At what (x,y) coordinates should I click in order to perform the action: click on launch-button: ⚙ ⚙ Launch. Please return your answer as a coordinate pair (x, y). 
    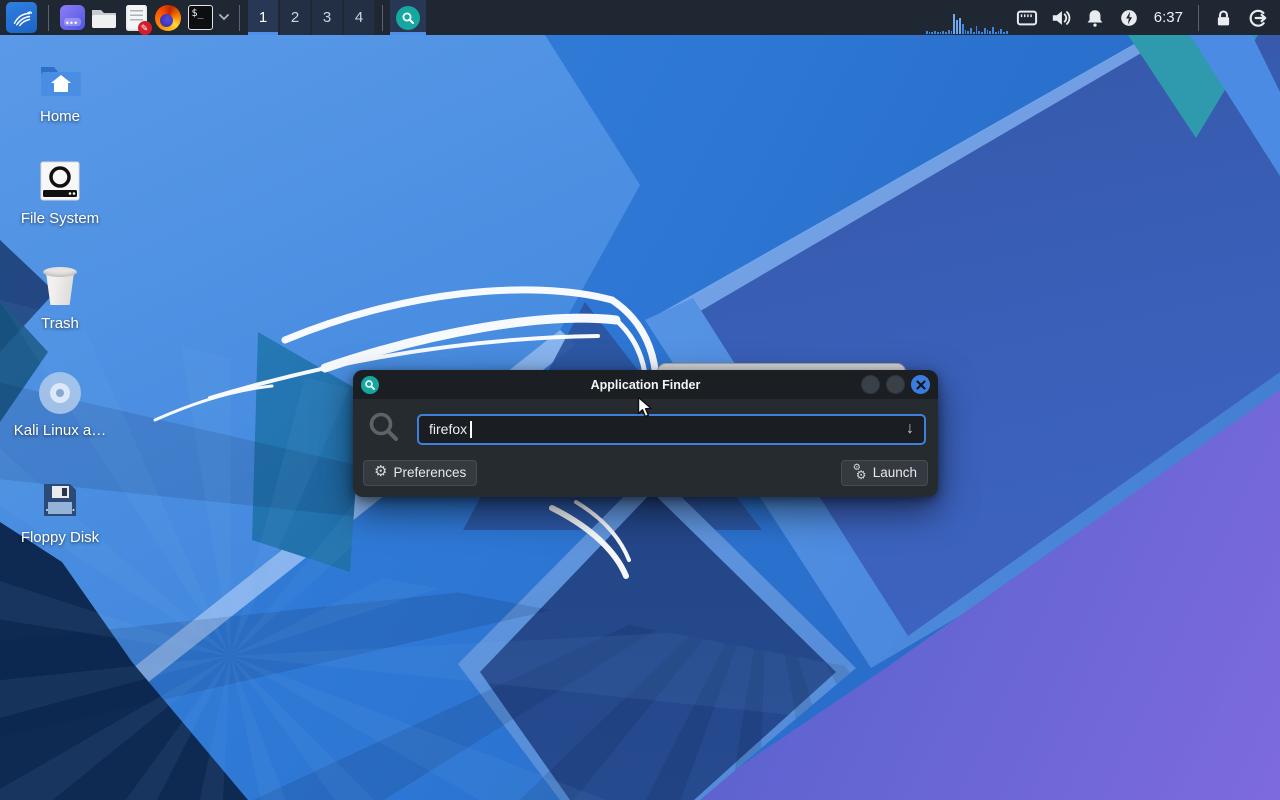
    Looking at the image, I should click on (884, 473).